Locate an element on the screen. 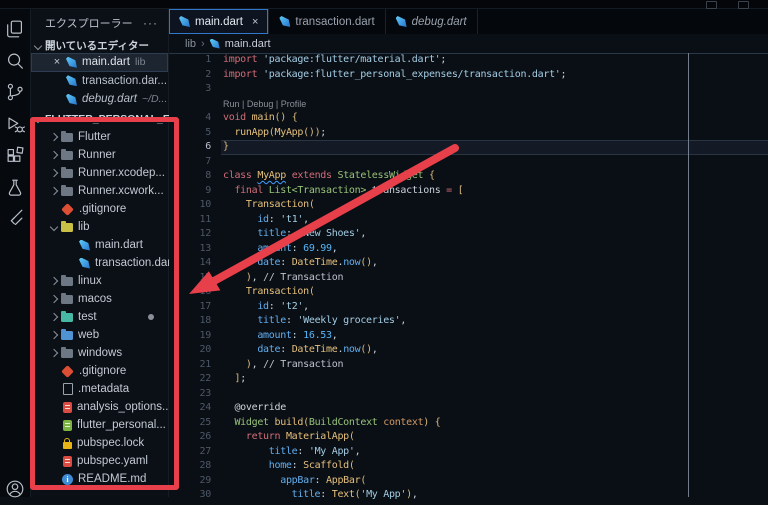 The width and height of the screenshot is (768, 505). flutter-icon is located at coordinates (15, 218).